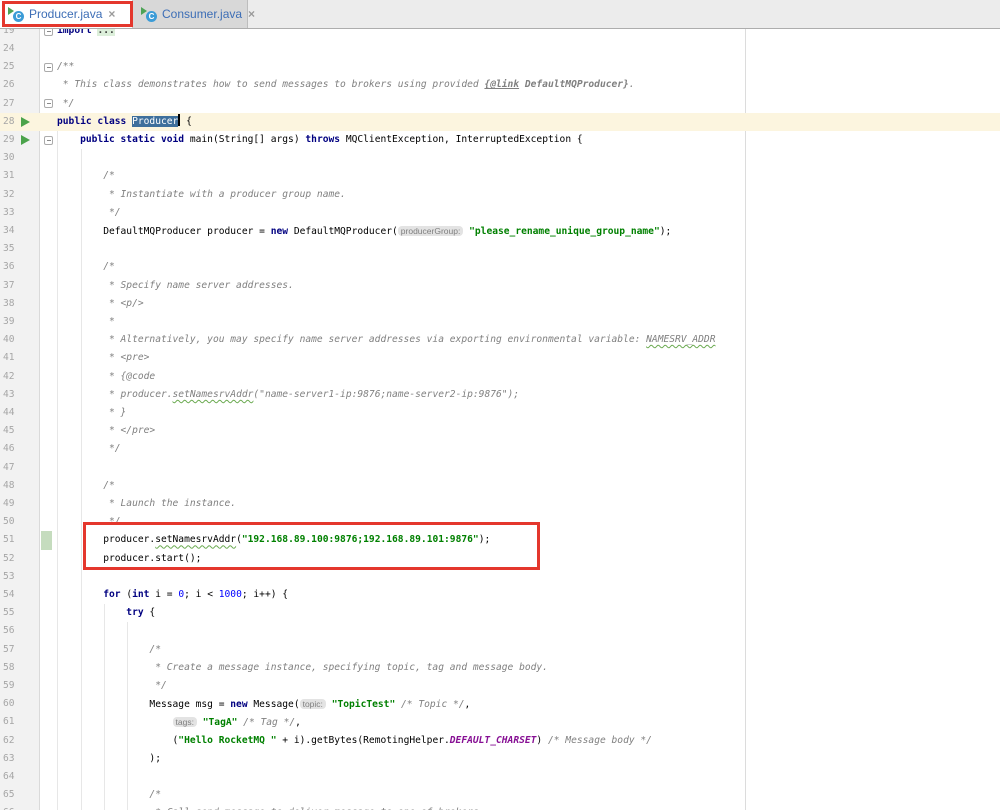 The height and width of the screenshot is (810, 1000). I want to click on code-text: producer.start();, so click(129, 558).